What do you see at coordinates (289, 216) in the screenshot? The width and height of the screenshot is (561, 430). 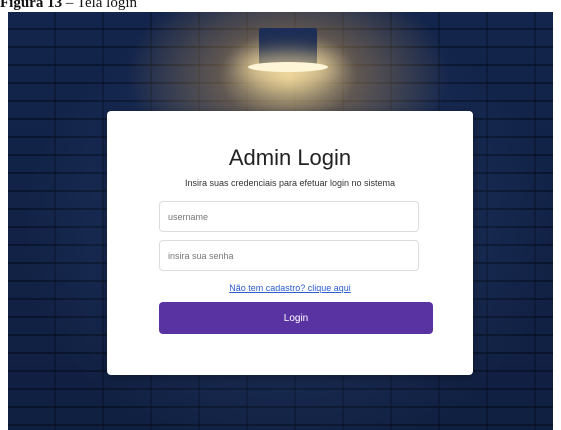 I see `username-input` at bounding box center [289, 216].